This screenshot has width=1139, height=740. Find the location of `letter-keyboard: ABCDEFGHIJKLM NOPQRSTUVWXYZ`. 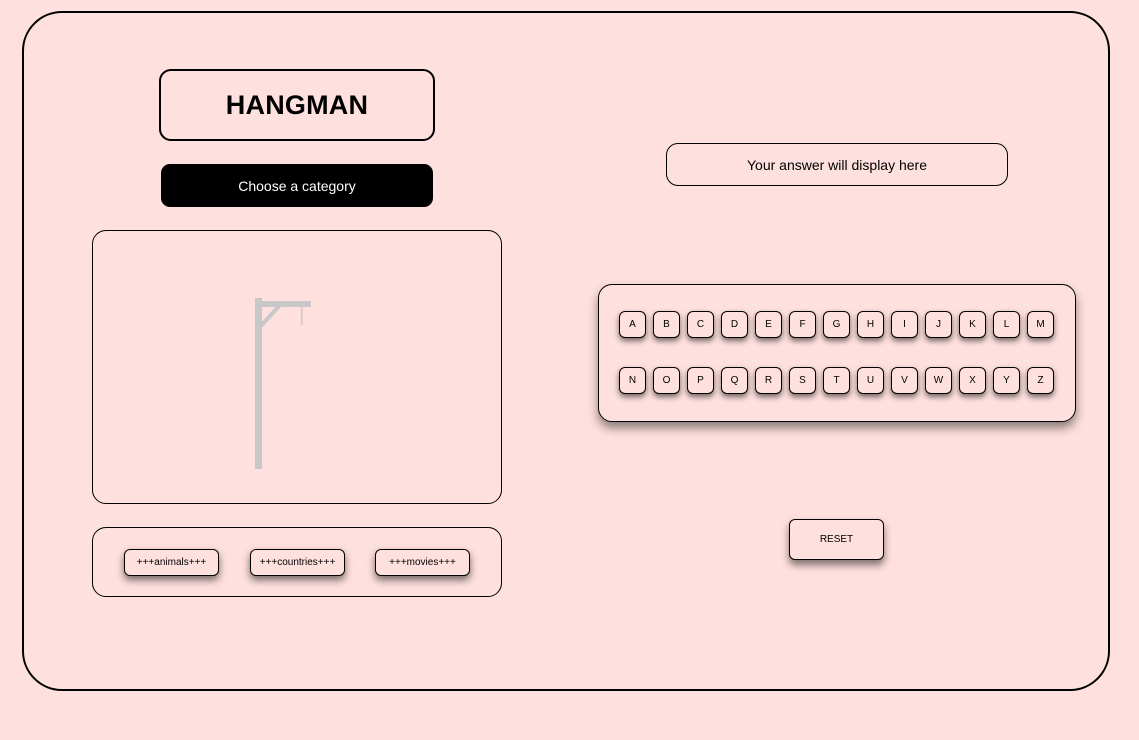

letter-keyboard: ABCDEFGHIJKLM NOPQRSTUVWXYZ is located at coordinates (837, 353).